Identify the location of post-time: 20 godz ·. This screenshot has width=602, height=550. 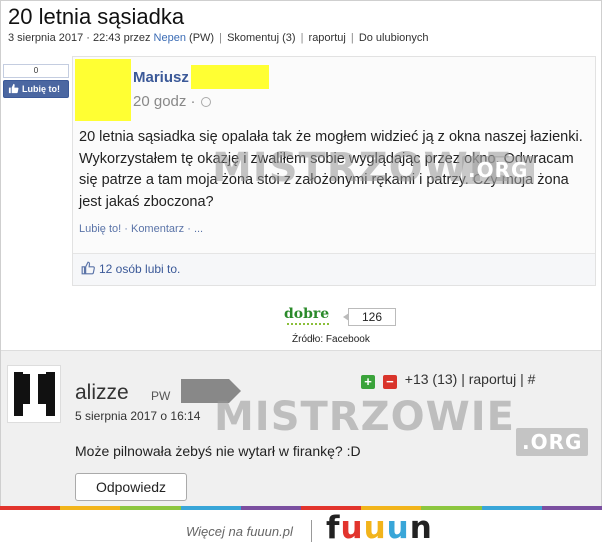
(164, 101).